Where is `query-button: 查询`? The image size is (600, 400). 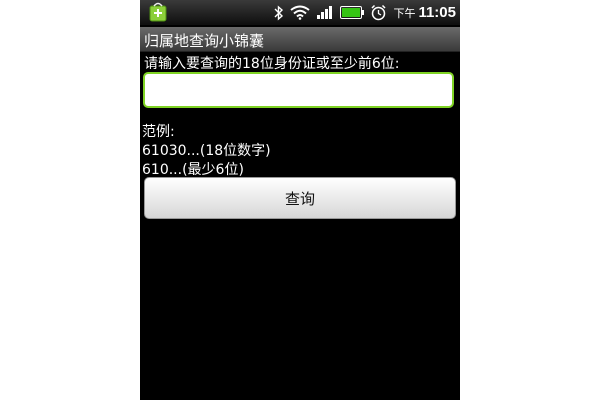 query-button: 查询 is located at coordinates (300, 198).